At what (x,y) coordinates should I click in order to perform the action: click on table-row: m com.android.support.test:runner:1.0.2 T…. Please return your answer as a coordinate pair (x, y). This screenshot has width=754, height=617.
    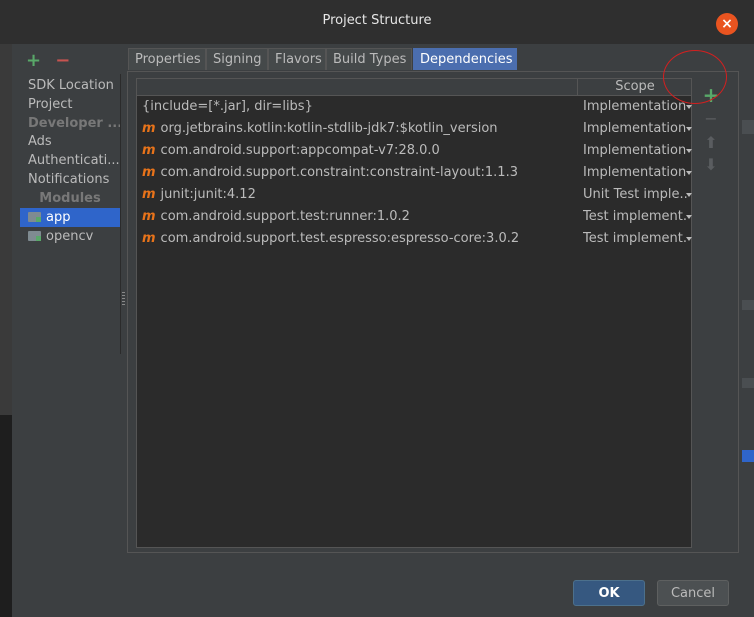
    Looking at the image, I should click on (414, 217).